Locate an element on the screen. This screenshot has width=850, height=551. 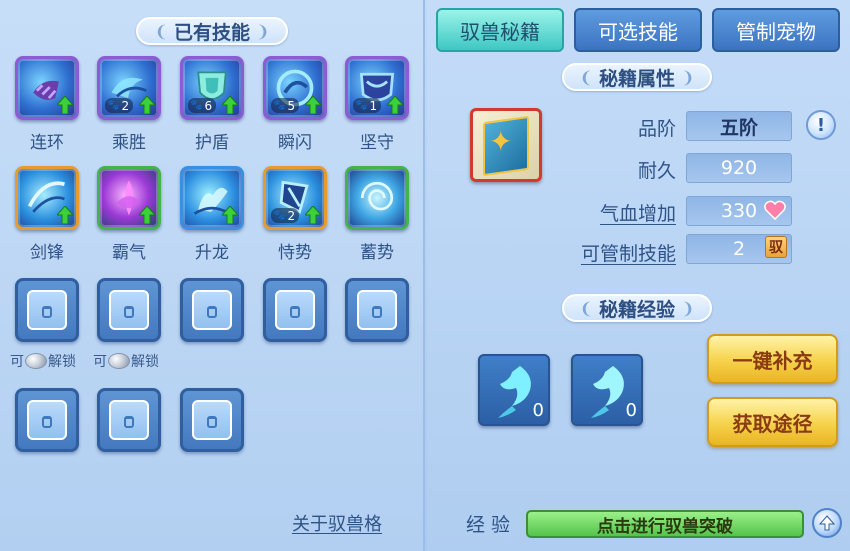
skill-count: 5 is located at coordinates (291, 105).